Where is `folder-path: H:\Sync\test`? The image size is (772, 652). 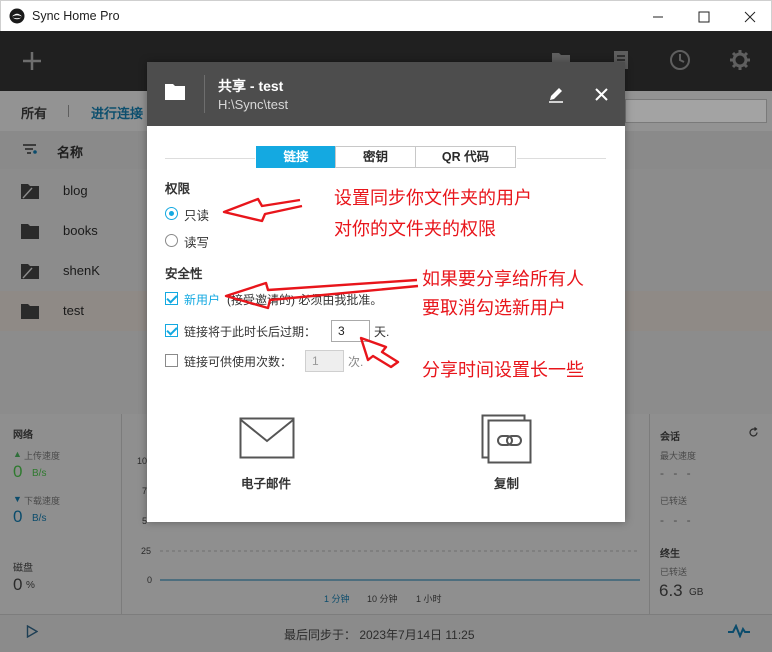 folder-path: H:\Sync\test is located at coordinates (253, 104).